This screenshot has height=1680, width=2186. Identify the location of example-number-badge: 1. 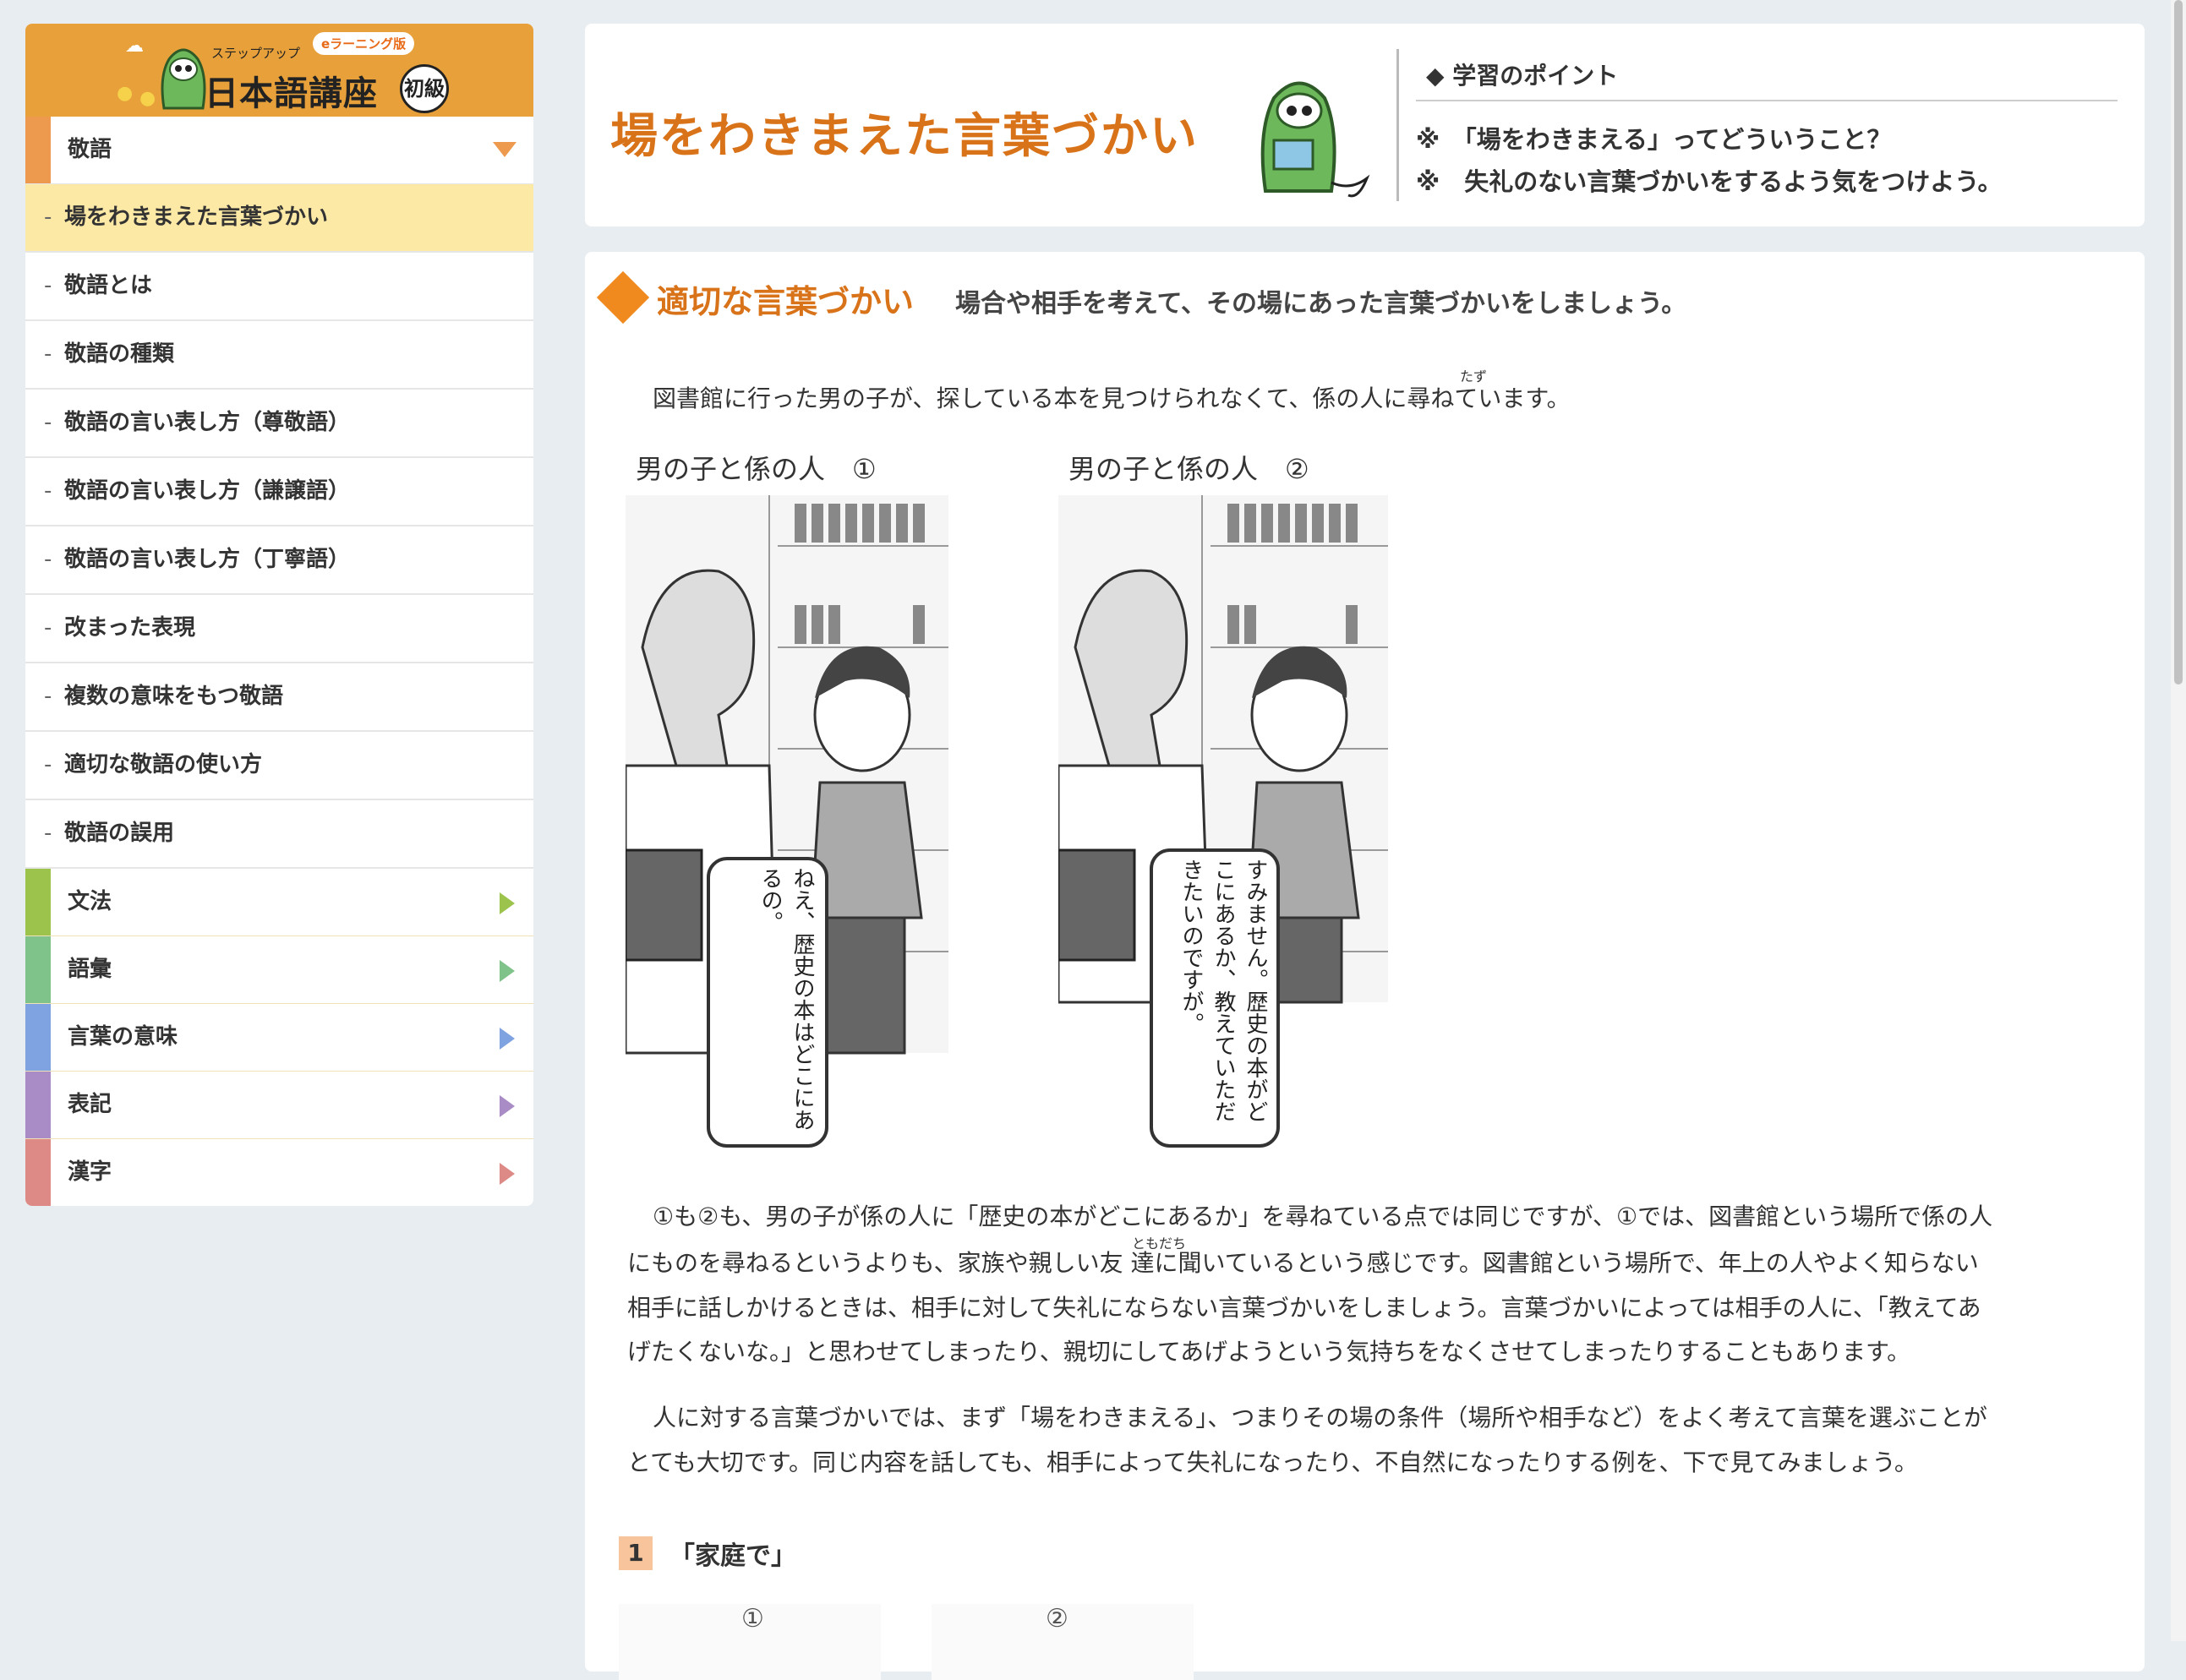
(636, 1553).